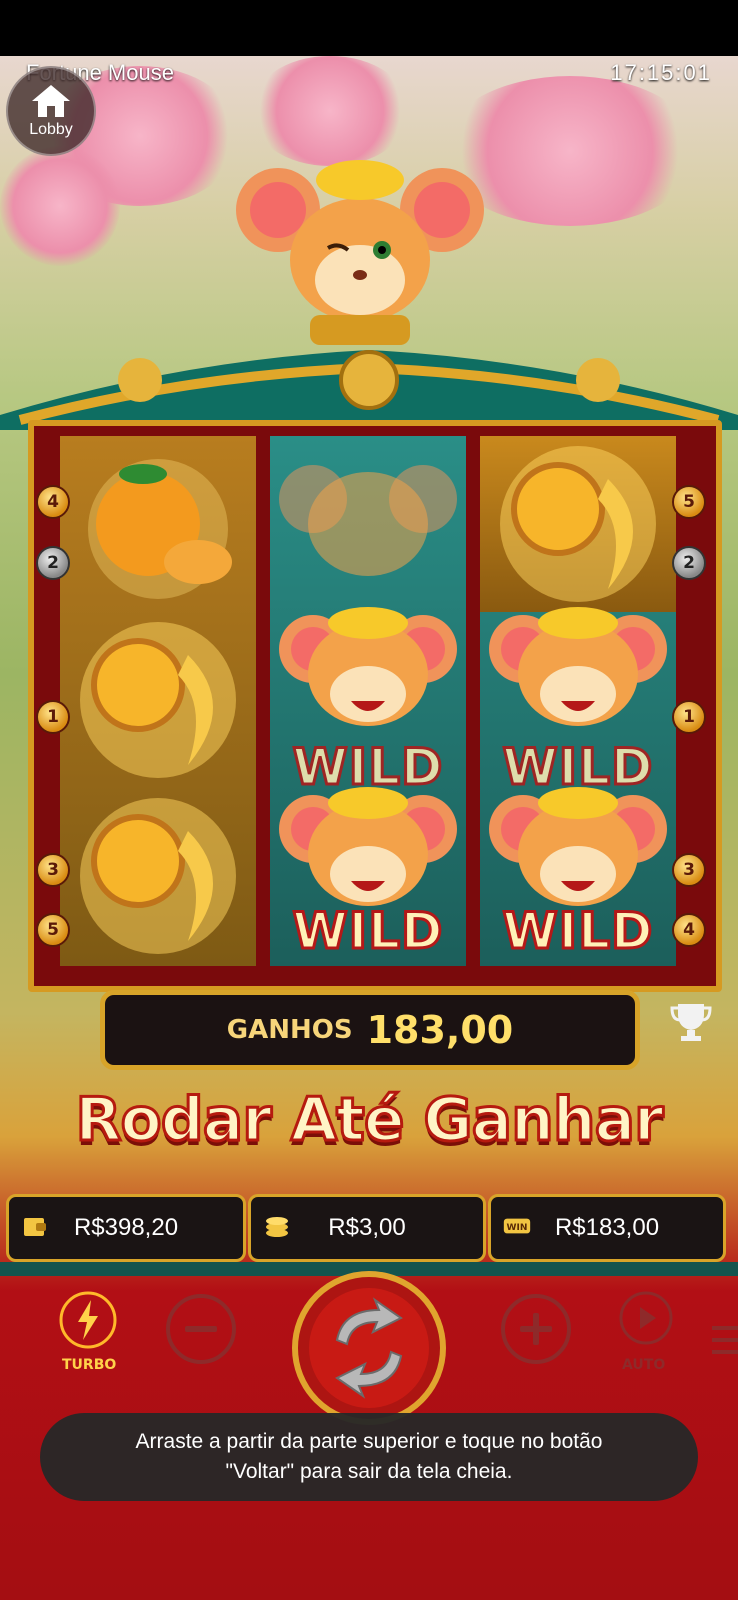  Describe the element at coordinates (51, 129) in the screenshot. I see `lobby-label: Lobby` at that location.